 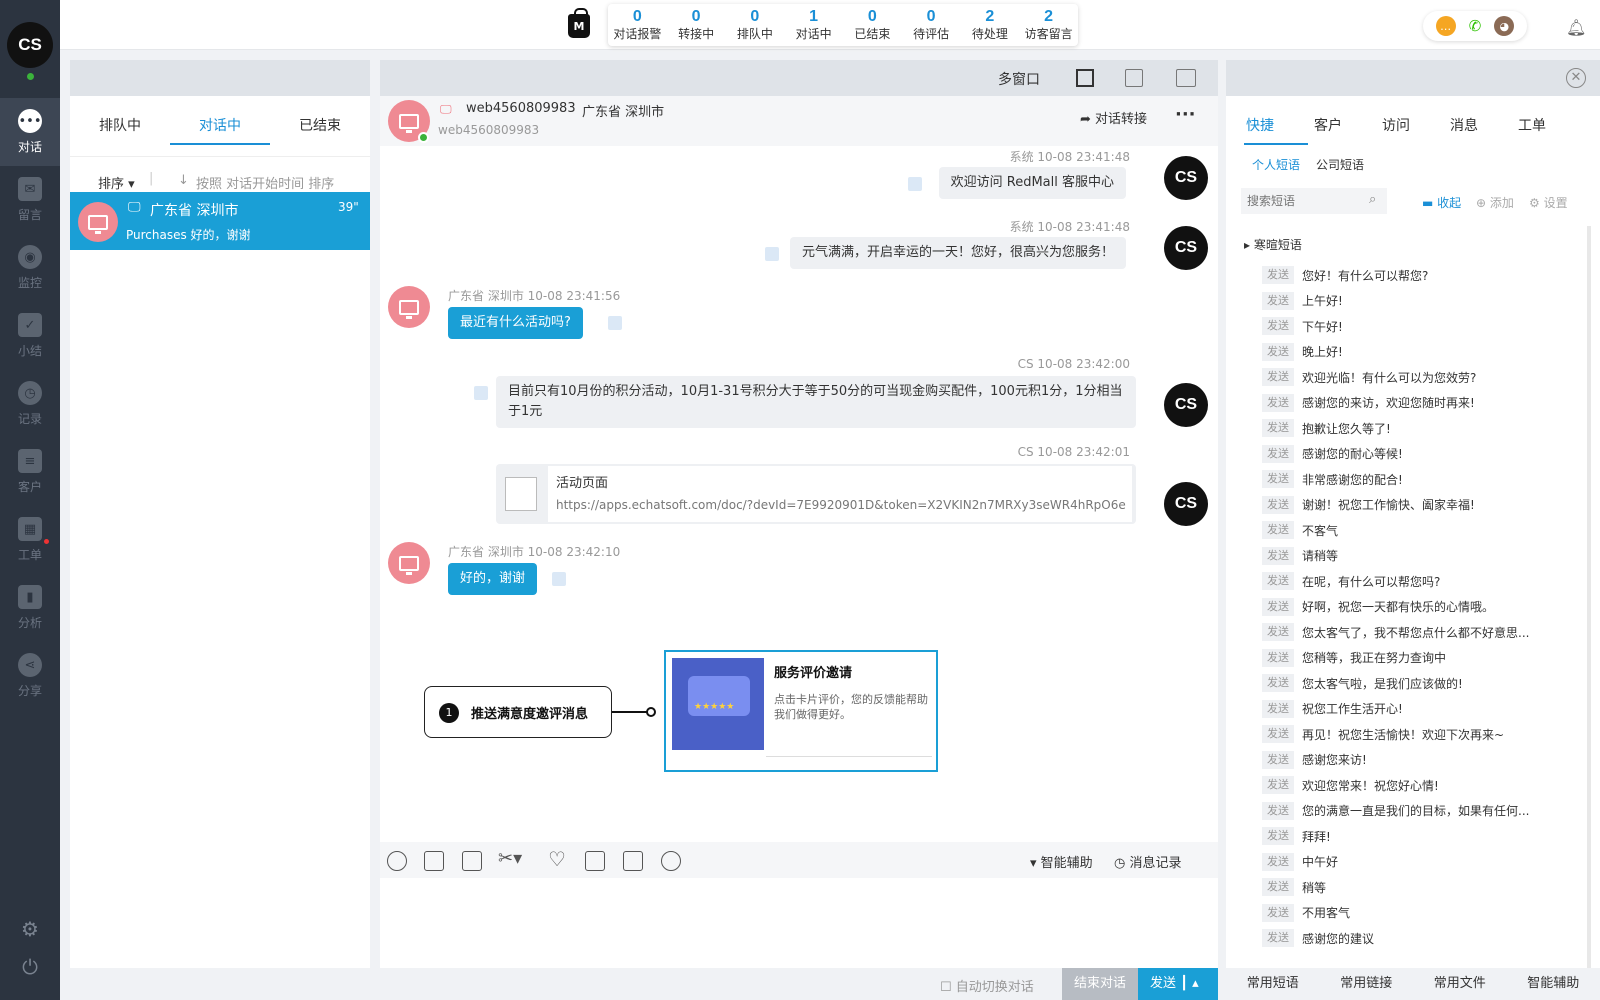 What do you see at coordinates (696, 25) in the screenshot?
I see `stat-transferring: 0 转接中` at bounding box center [696, 25].